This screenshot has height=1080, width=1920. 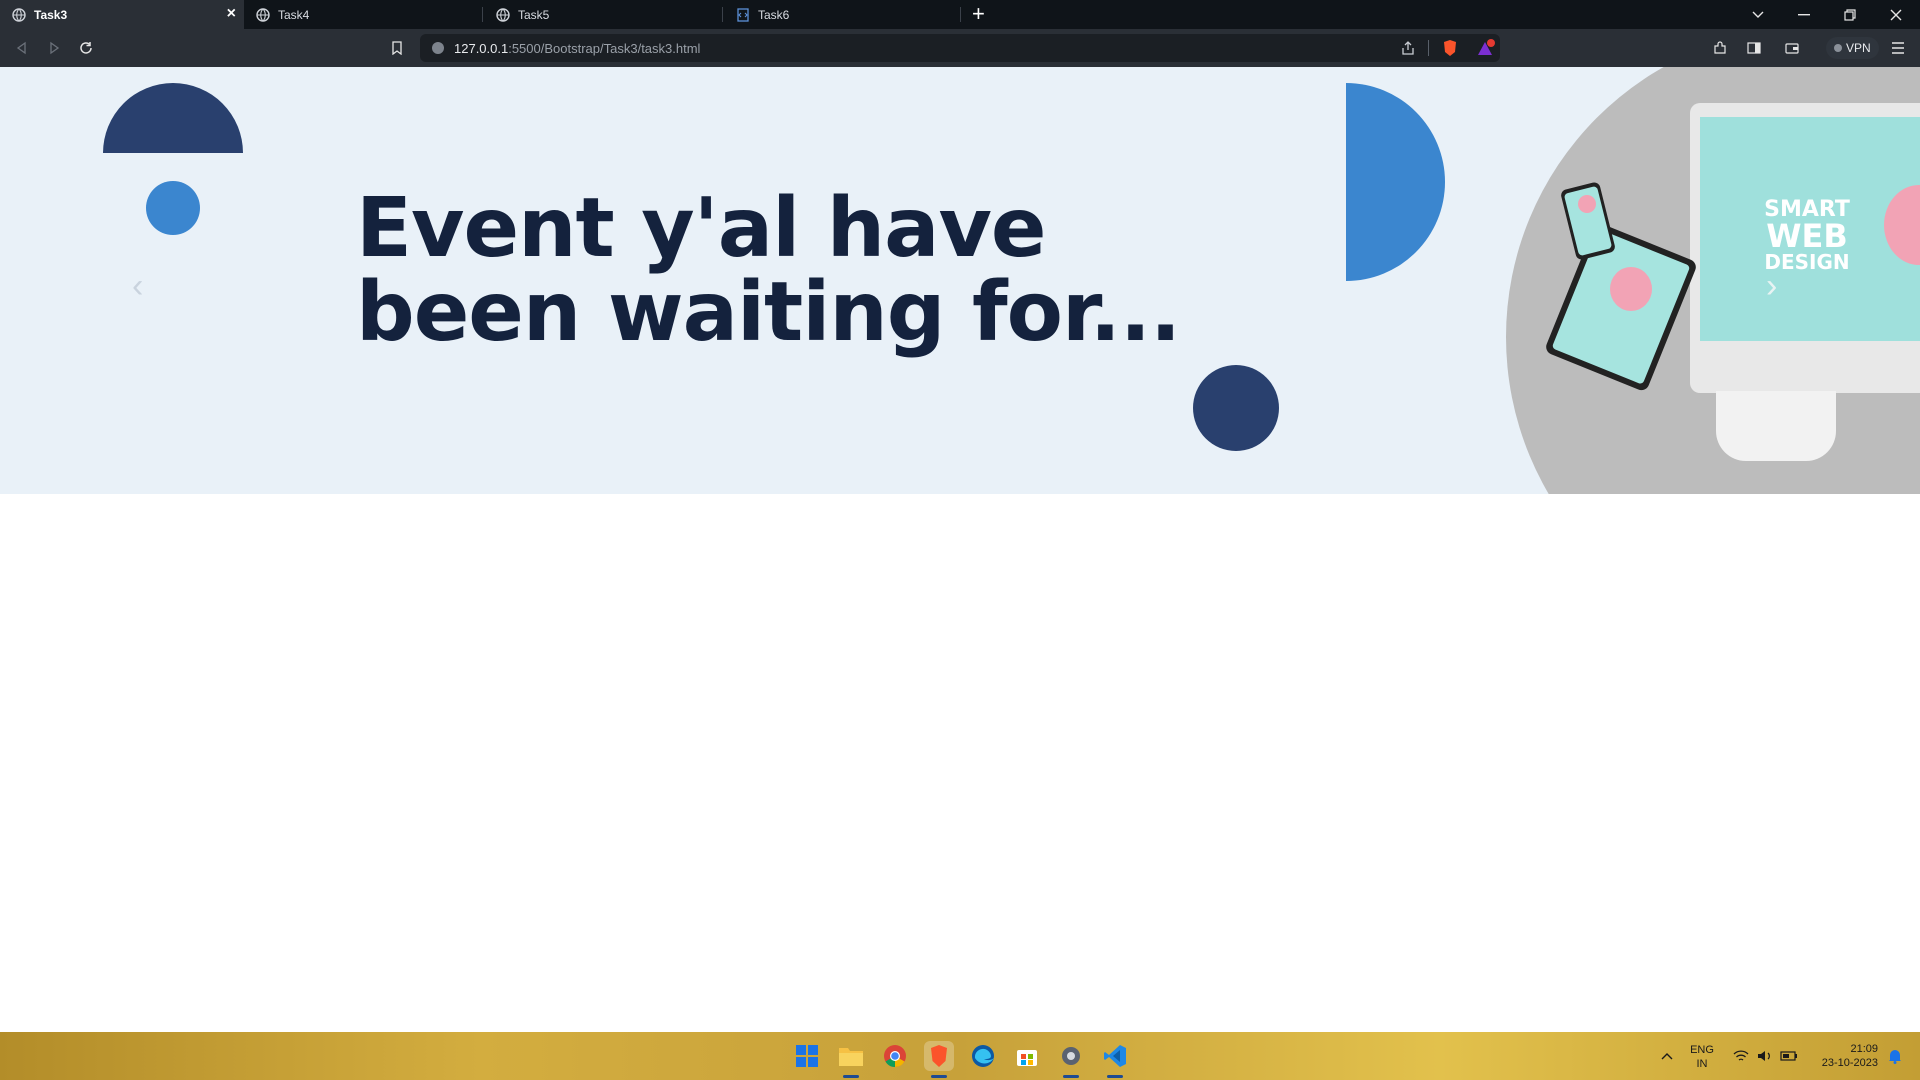 What do you see at coordinates (1792, 48) in the screenshot?
I see `wallet-icon` at bounding box center [1792, 48].